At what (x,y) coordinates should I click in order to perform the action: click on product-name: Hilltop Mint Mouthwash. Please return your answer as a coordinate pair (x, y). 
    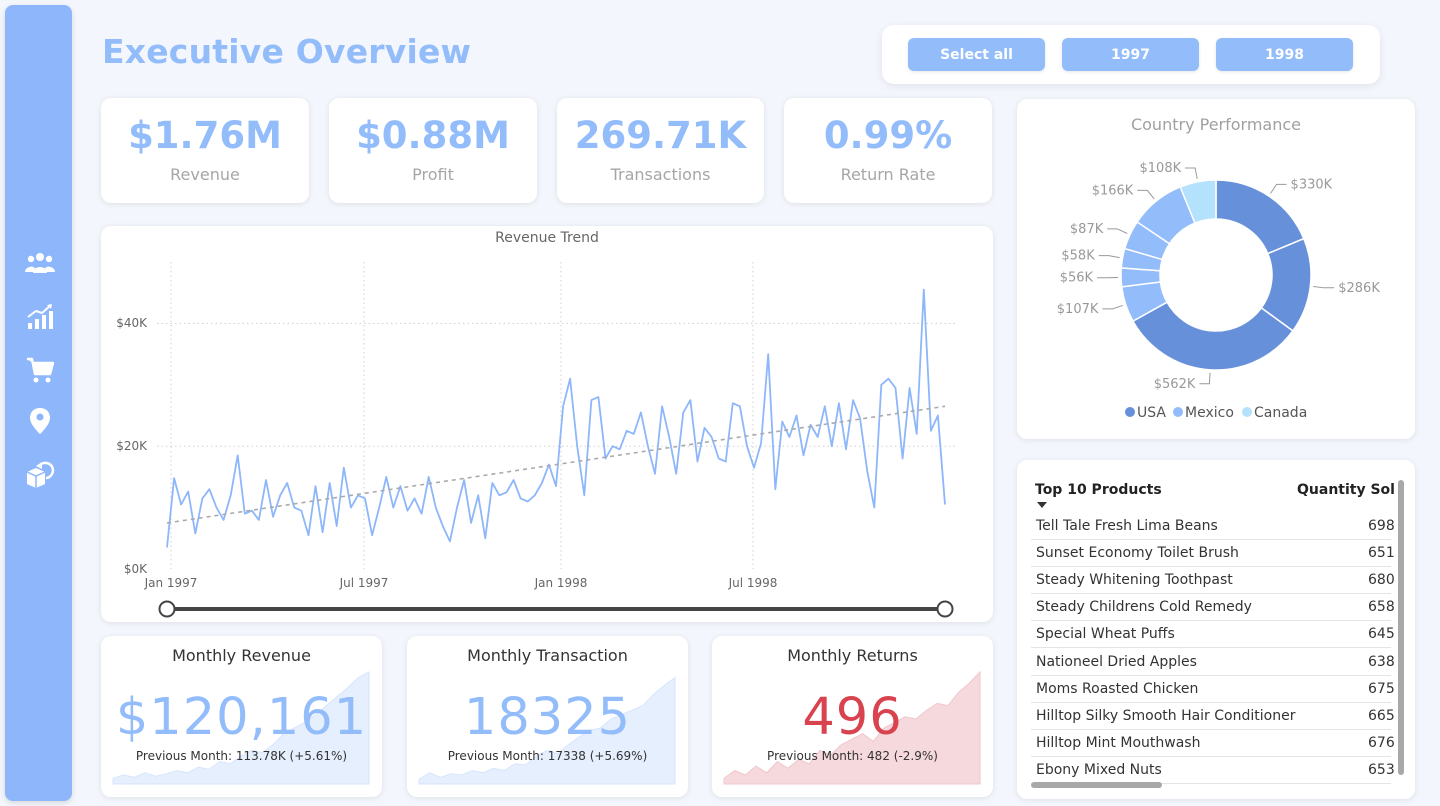
    Looking at the image, I should click on (1118, 743).